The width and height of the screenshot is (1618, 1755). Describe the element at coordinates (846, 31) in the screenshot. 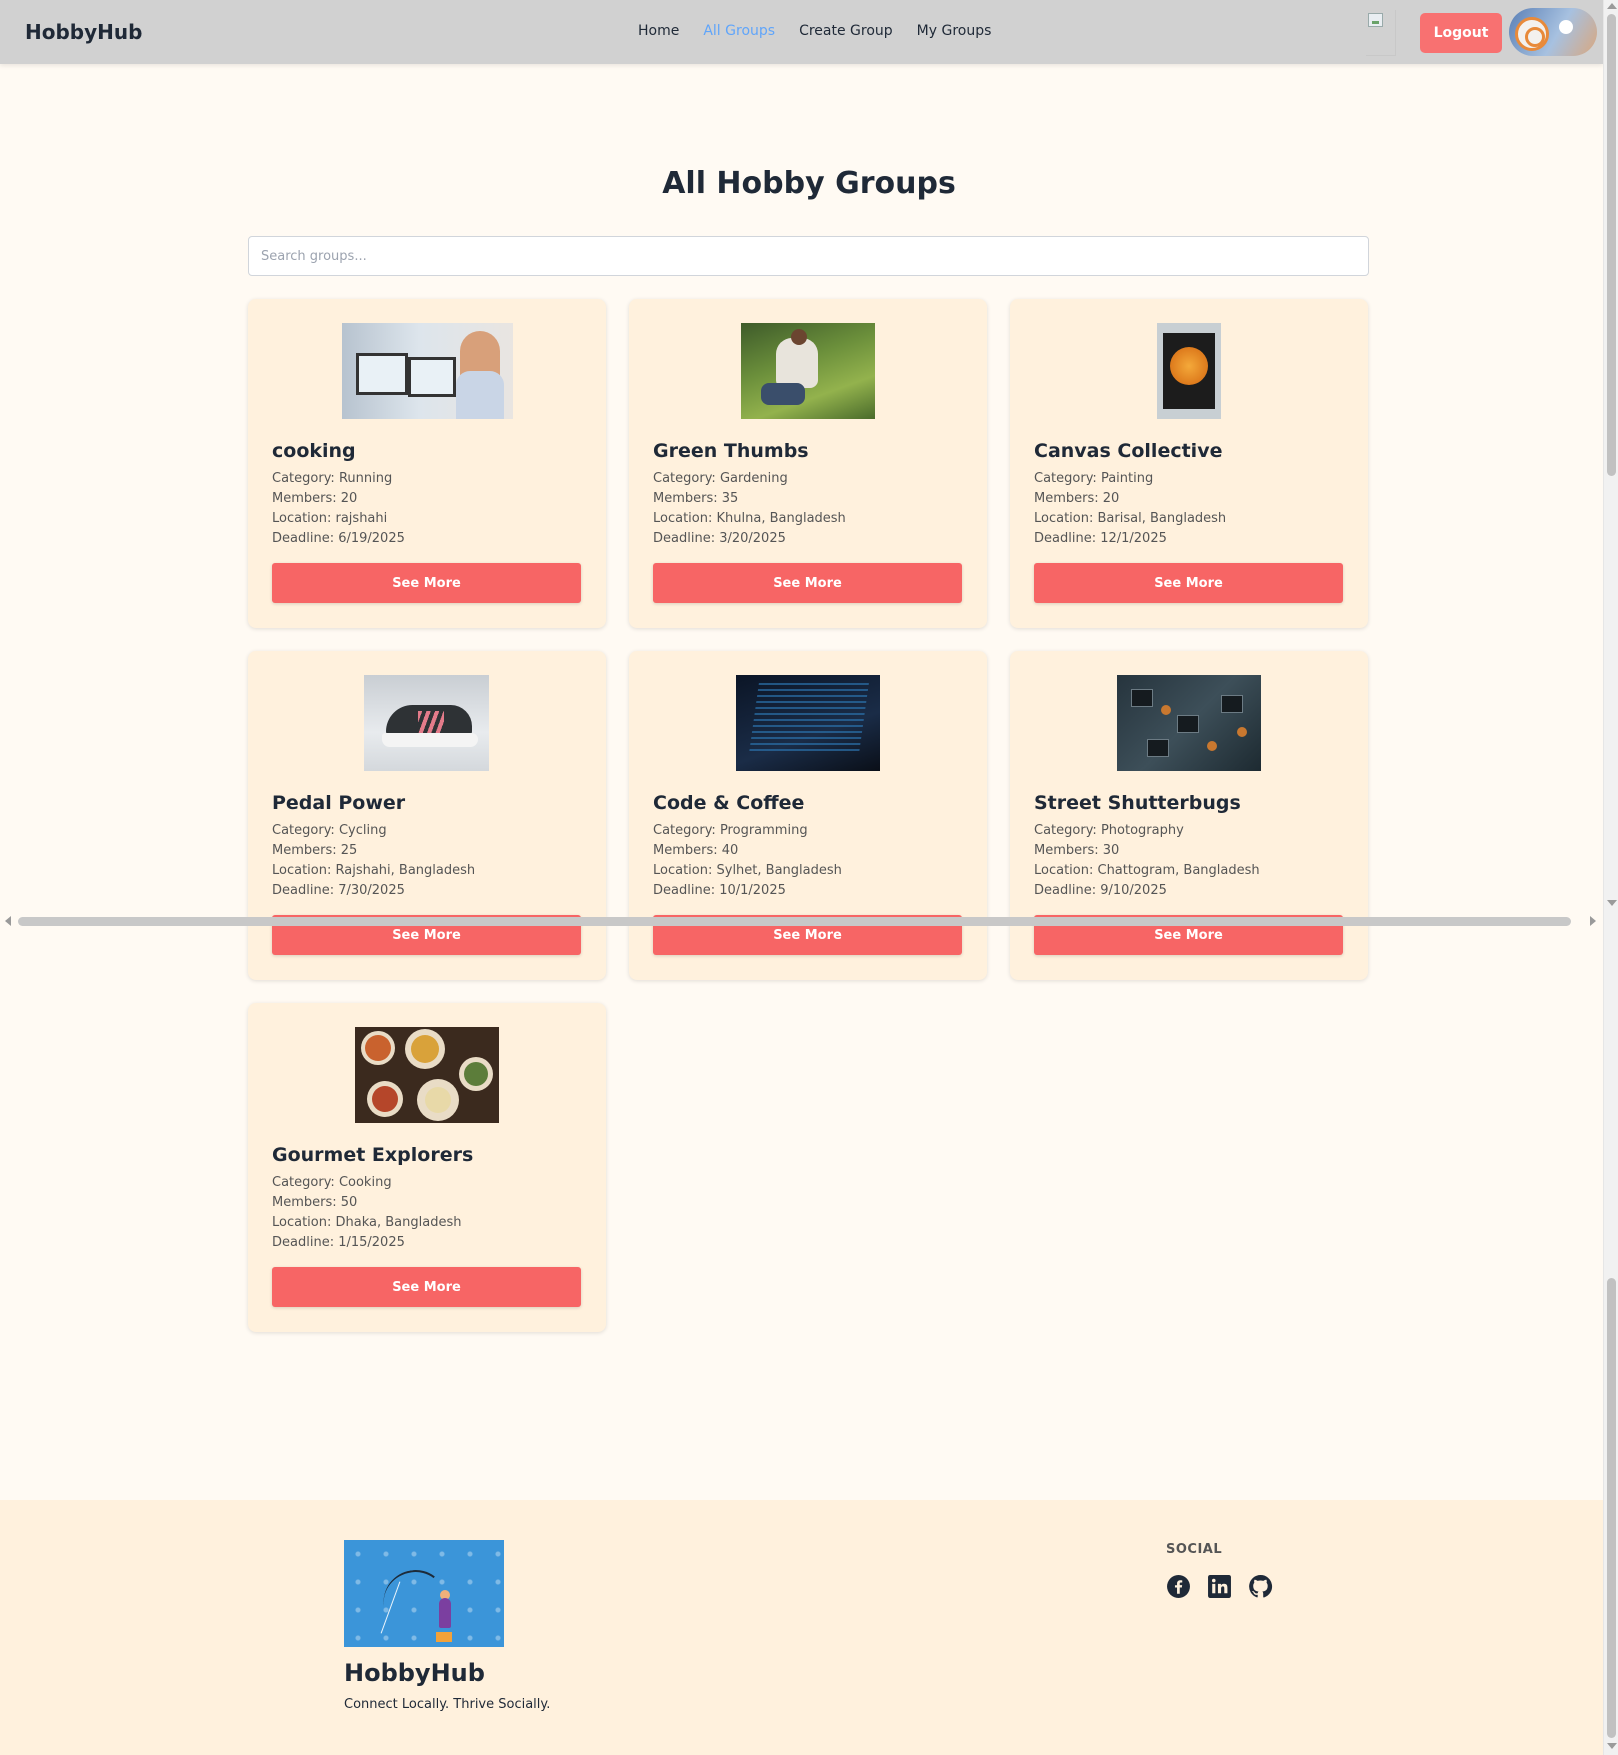

I see `nav-link-create-group: Create Group` at that location.